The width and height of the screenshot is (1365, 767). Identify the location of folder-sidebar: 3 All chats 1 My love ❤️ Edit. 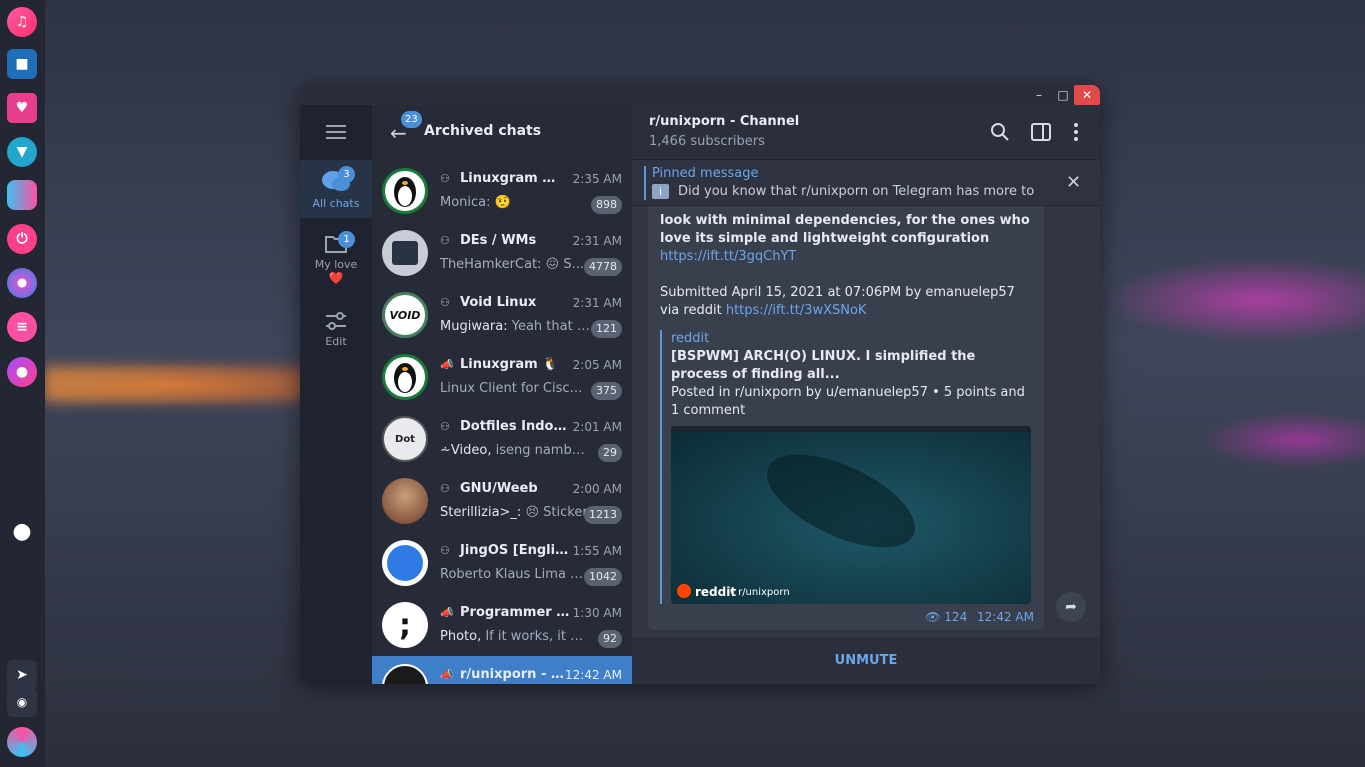
(336, 394).